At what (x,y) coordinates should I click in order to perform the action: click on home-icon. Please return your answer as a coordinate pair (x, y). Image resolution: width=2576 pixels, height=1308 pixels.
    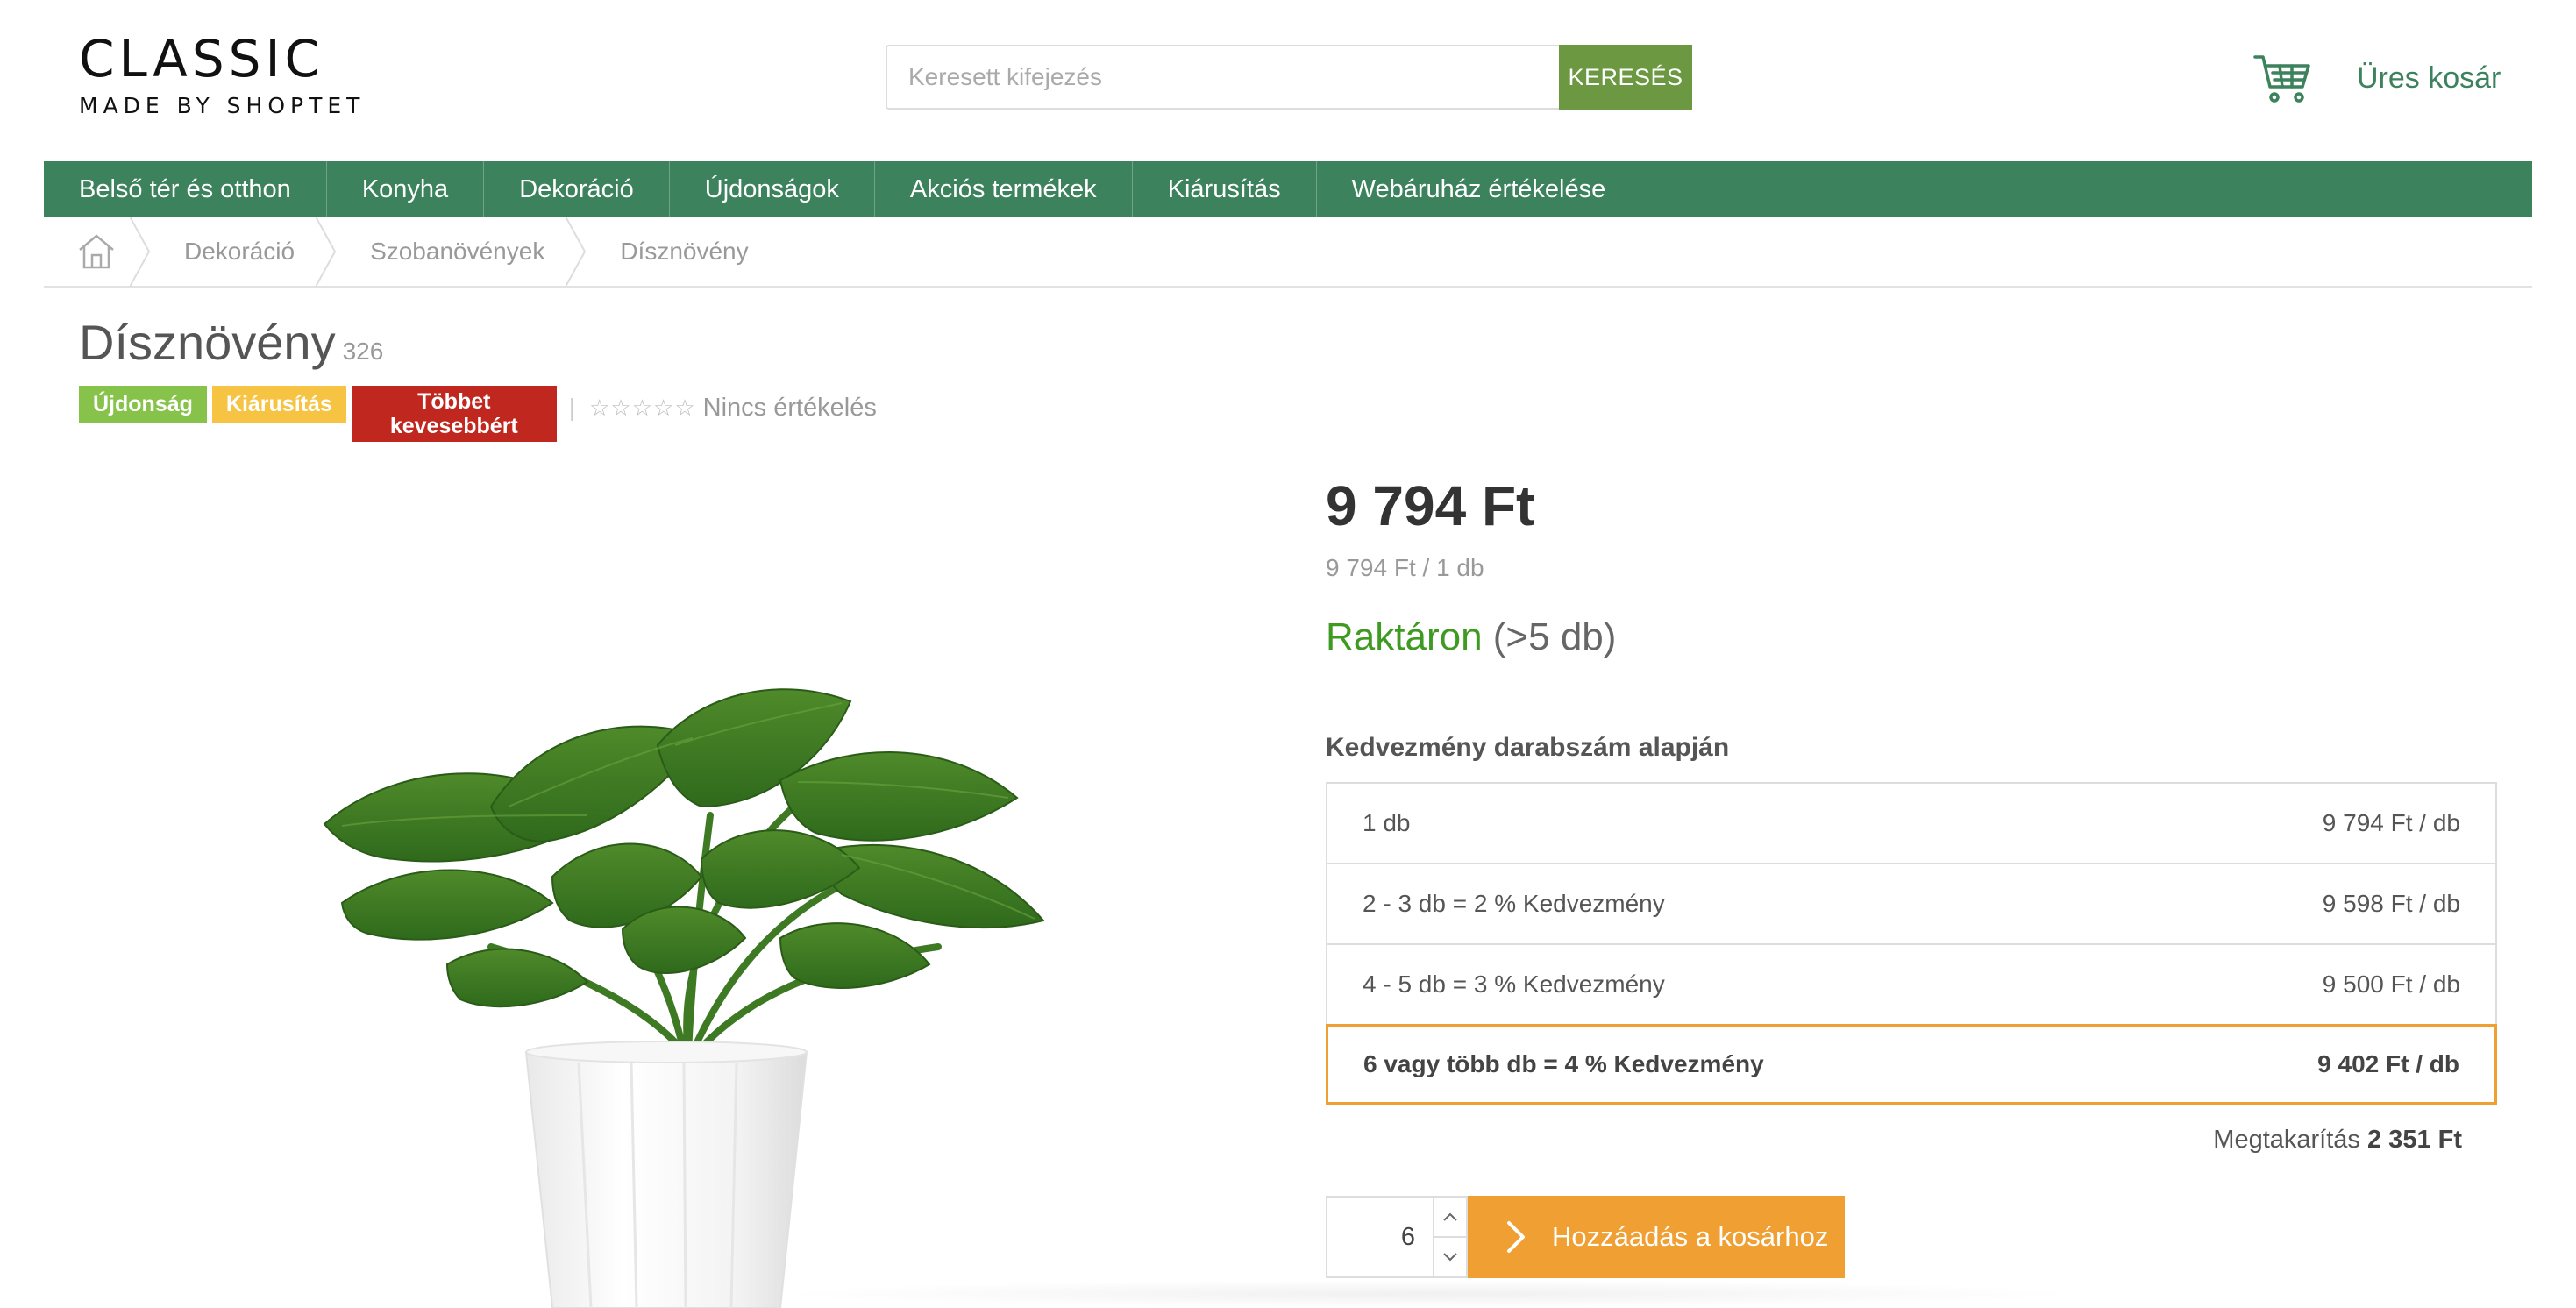
    Looking at the image, I should click on (96, 251).